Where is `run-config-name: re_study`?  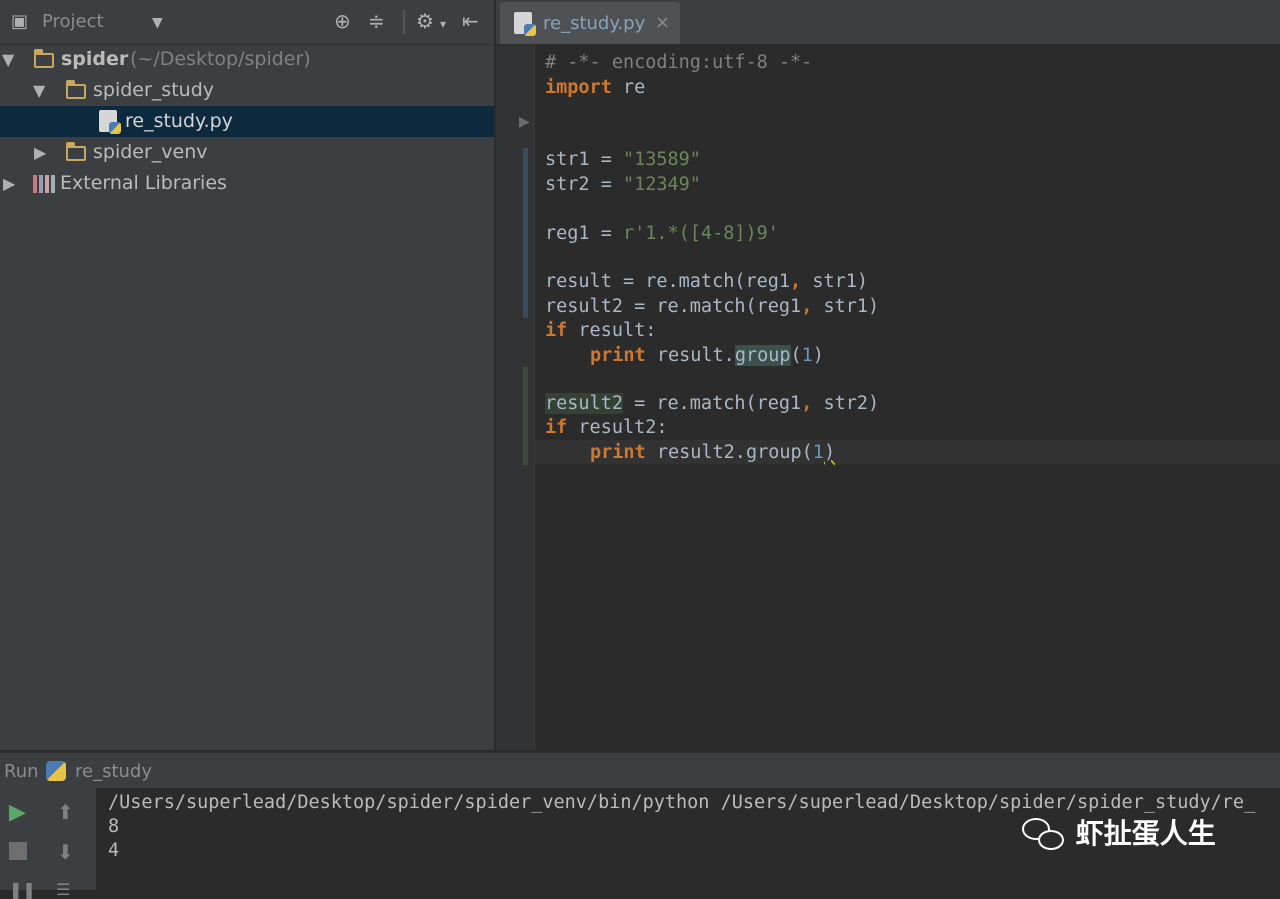 run-config-name: re_study is located at coordinates (113, 771).